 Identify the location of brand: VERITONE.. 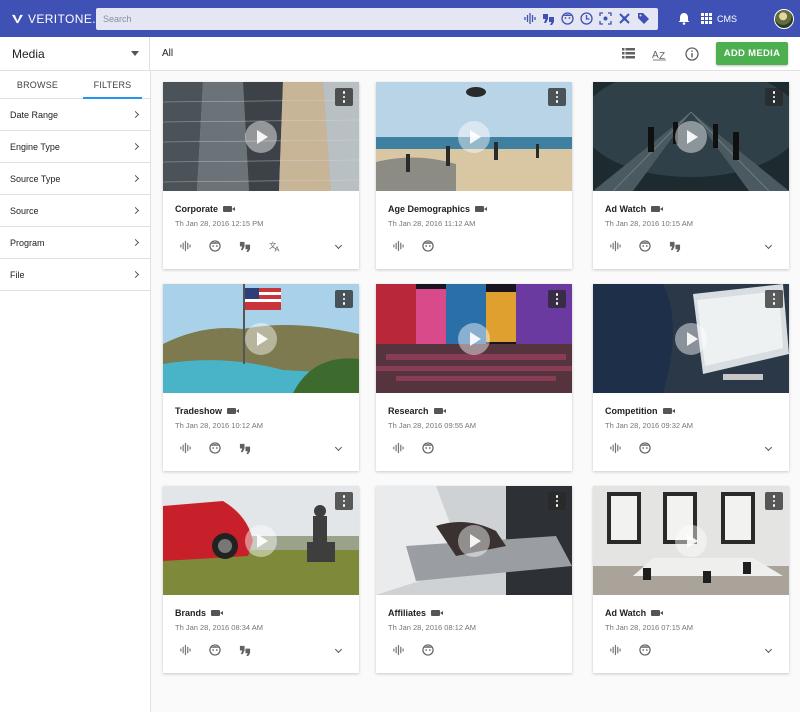
(54, 19).